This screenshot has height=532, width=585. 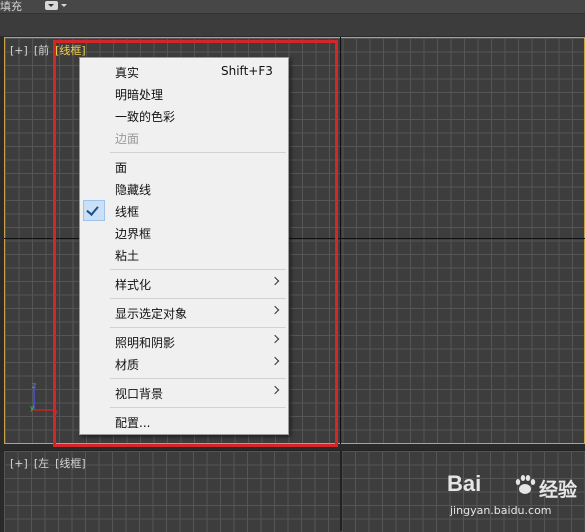 What do you see at coordinates (184, 71) in the screenshot?
I see `menu-item-realistic: 真实 Shift+F3` at bounding box center [184, 71].